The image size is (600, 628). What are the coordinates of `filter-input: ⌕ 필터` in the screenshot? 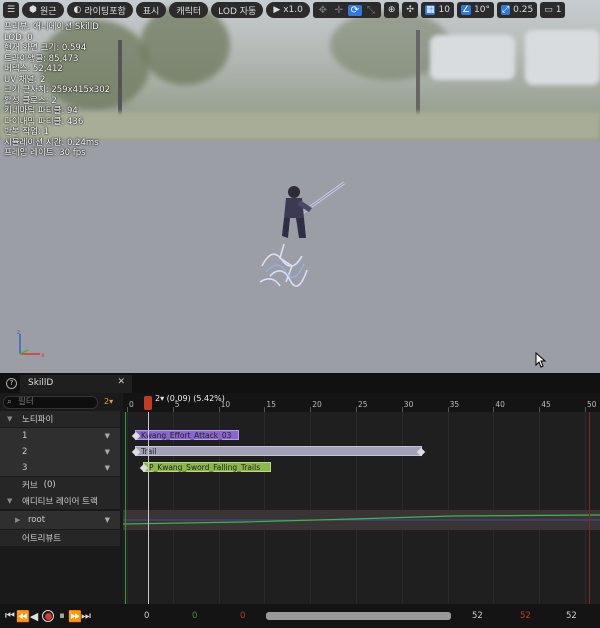 It's located at (50, 402).